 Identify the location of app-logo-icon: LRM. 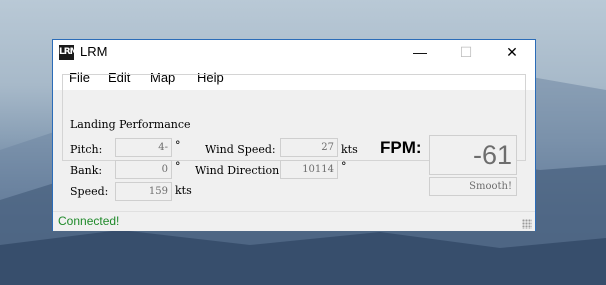
(69, 52).